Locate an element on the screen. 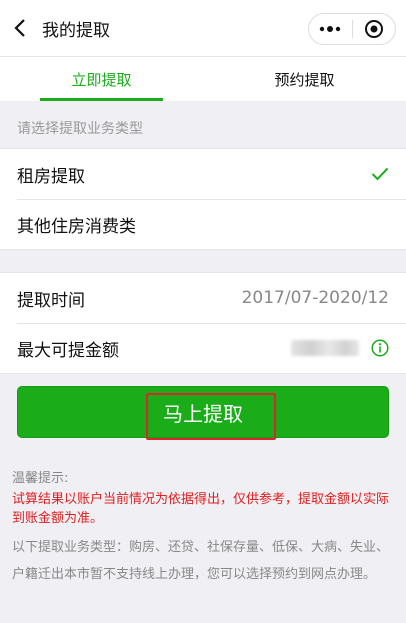 The height and width of the screenshot is (623, 406). navigation-bar: 我的提取 is located at coordinates (203, 28).